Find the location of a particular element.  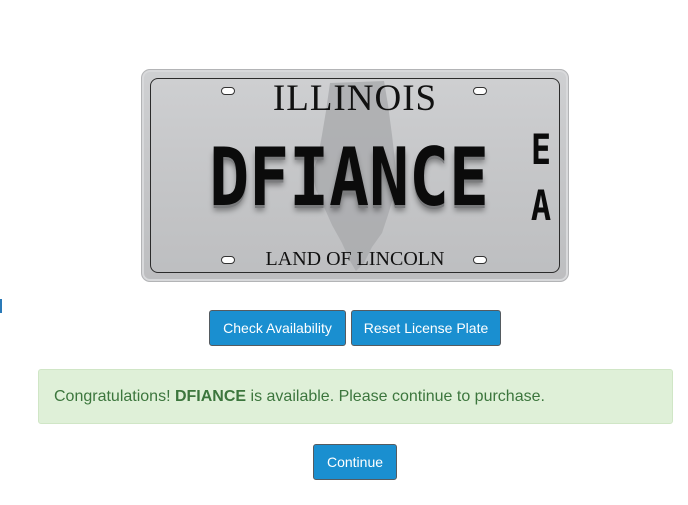

plate-sticker-letter: E is located at coordinates (541, 149).